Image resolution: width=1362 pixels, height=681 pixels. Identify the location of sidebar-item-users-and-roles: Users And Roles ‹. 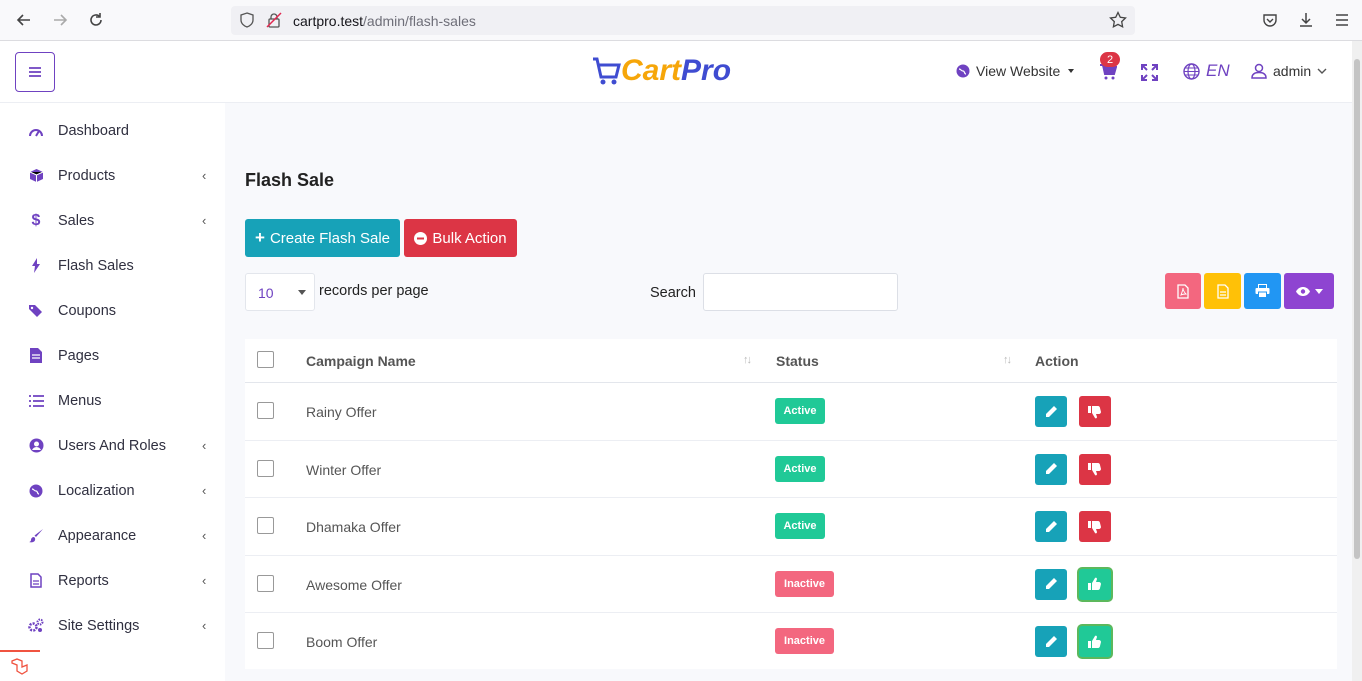
(112, 445).